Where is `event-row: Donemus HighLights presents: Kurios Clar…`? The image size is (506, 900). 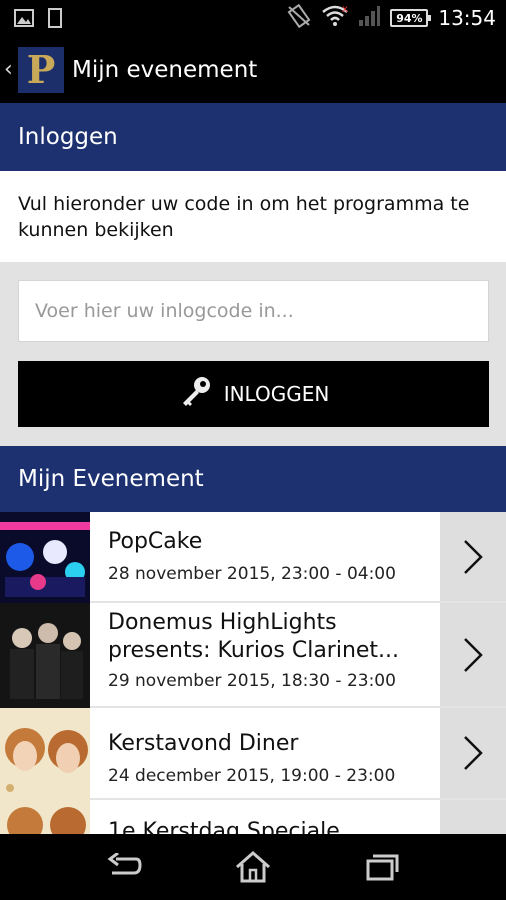
event-row: Donemus HighLights presents: Kurios Clar… is located at coordinates (253, 655).